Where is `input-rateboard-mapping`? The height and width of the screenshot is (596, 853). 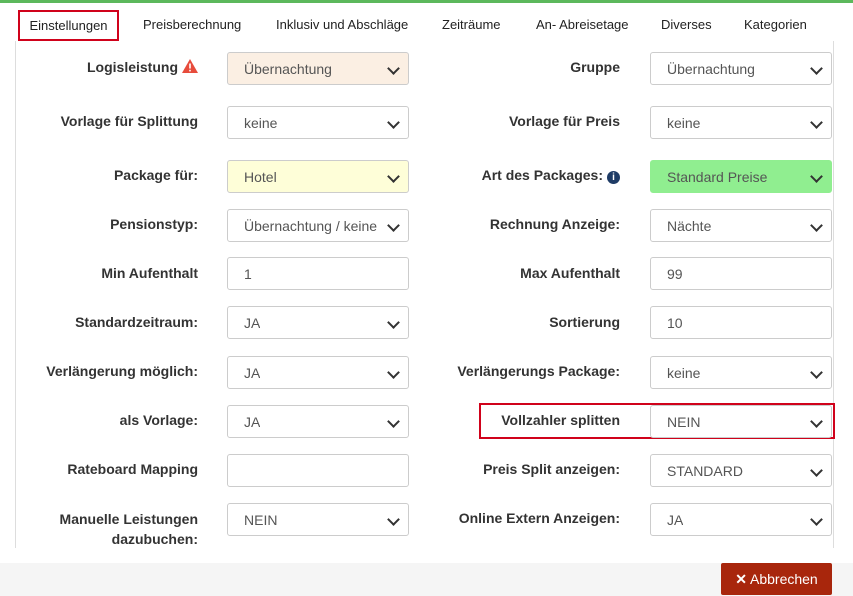 input-rateboard-mapping is located at coordinates (318, 470).